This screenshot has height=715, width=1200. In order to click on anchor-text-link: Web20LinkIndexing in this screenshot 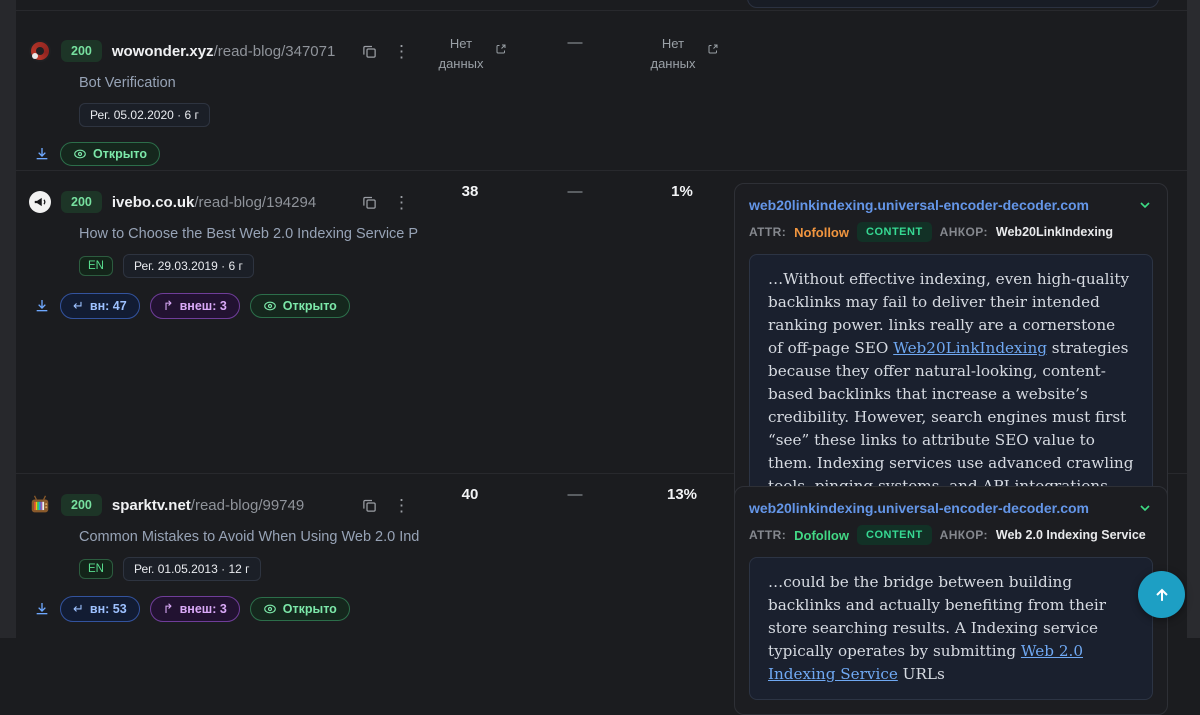, I will do `click(970, 348)`.